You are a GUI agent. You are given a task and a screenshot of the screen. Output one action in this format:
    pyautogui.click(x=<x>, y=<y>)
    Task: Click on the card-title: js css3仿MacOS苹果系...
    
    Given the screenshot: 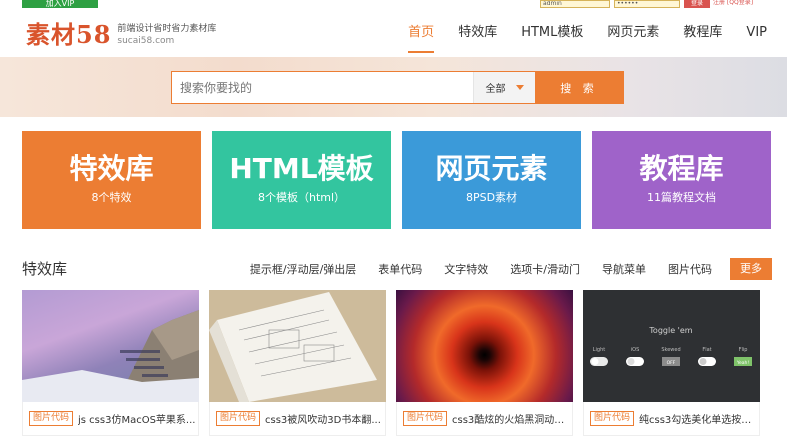 What is the action you would take?
    pyautogui.click(x=136, y=418)
    